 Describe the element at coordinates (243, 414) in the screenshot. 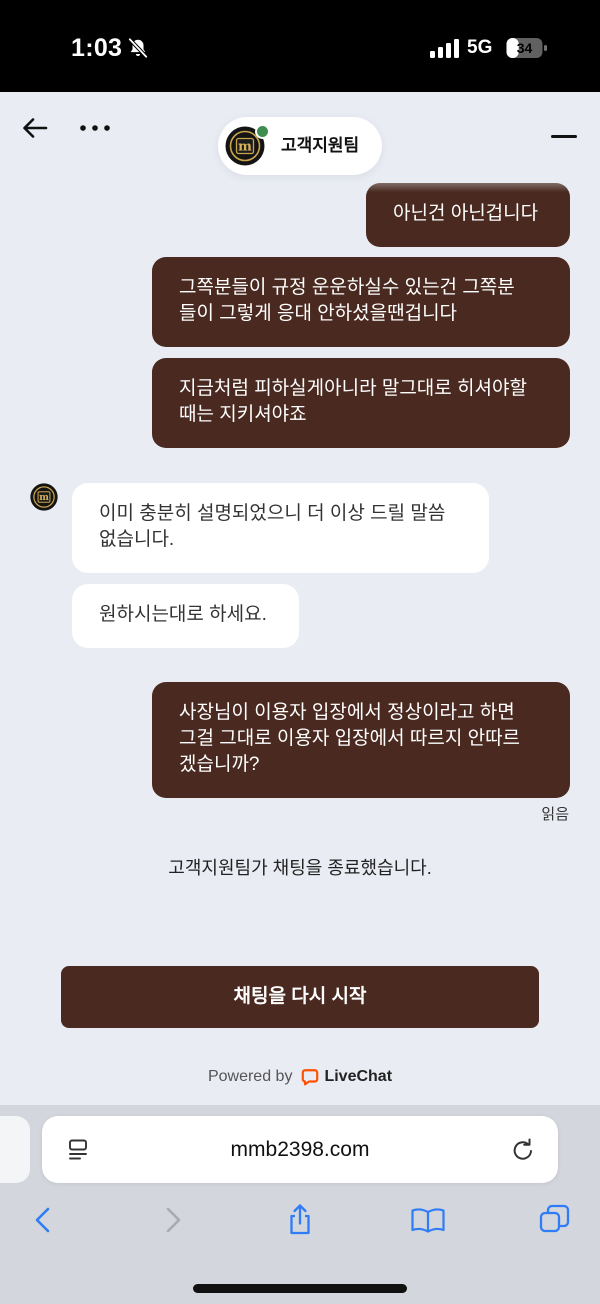

I see `message-line: 때는 지키셔야죠` at that location.